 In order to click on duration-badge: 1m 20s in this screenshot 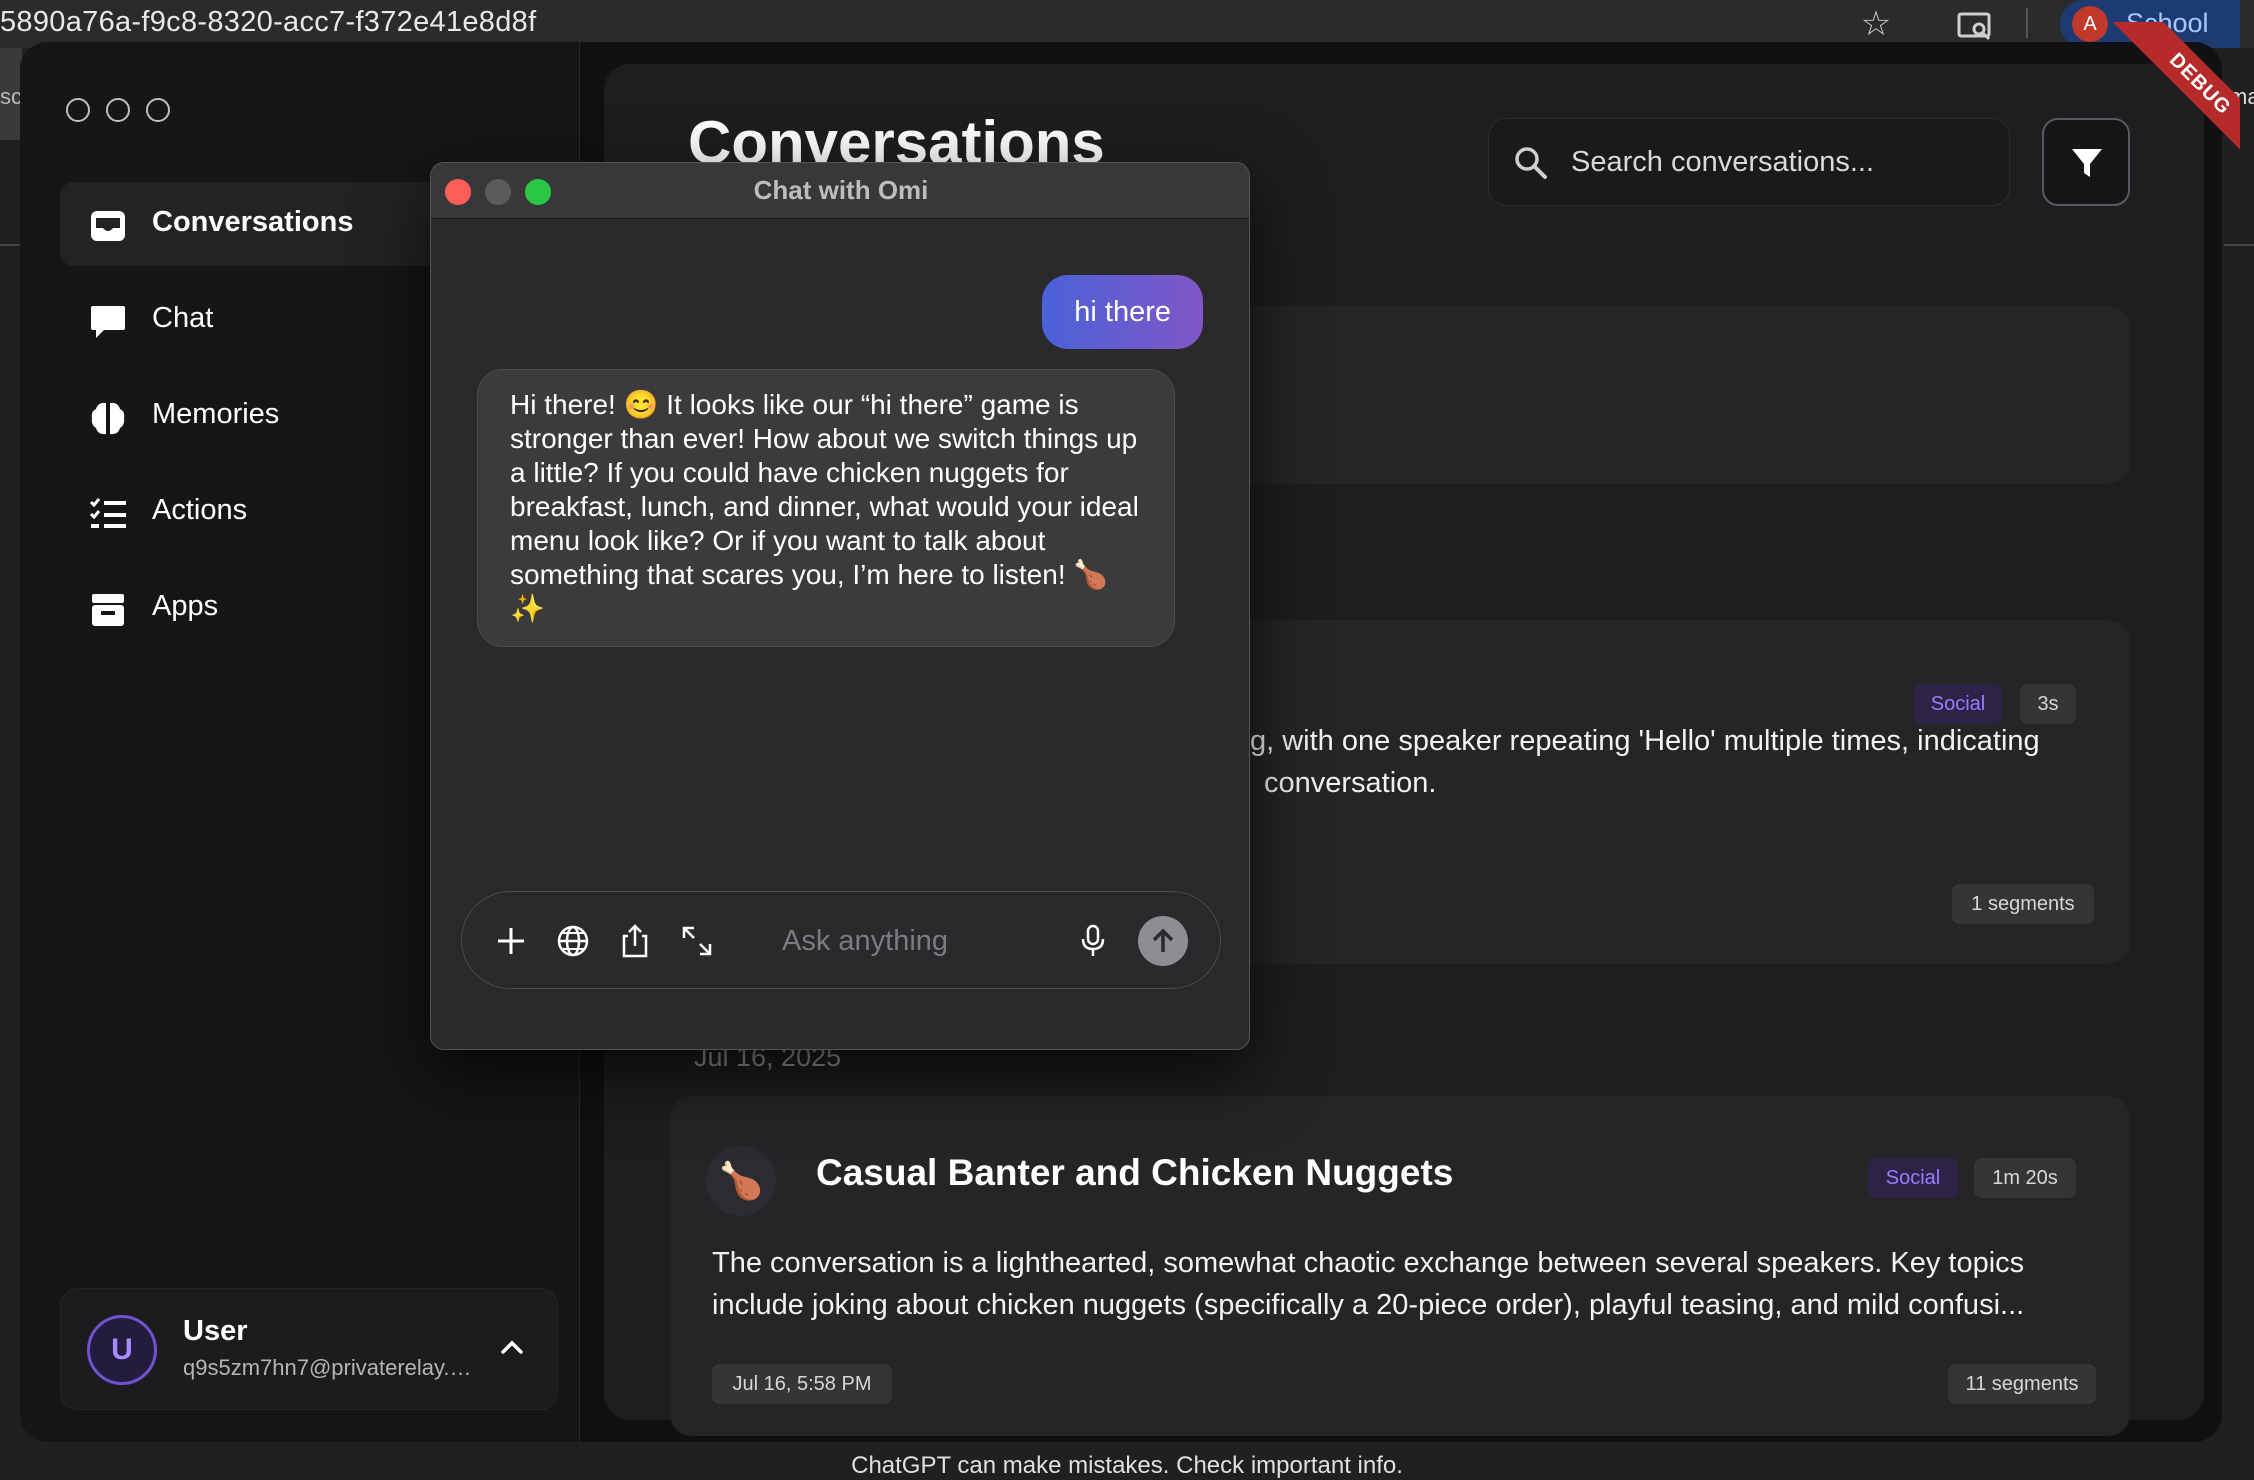, I will do `click(2025, 1178)`.